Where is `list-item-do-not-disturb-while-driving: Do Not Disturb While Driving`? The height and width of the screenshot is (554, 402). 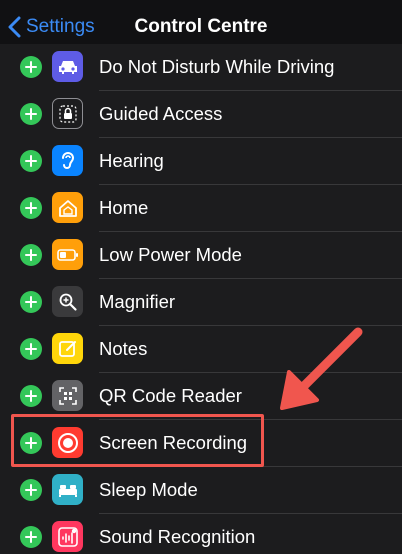
list-item-do-not-disturb-while-driving: Do Not Disturb While Driving is located at coordinates (201, 67).